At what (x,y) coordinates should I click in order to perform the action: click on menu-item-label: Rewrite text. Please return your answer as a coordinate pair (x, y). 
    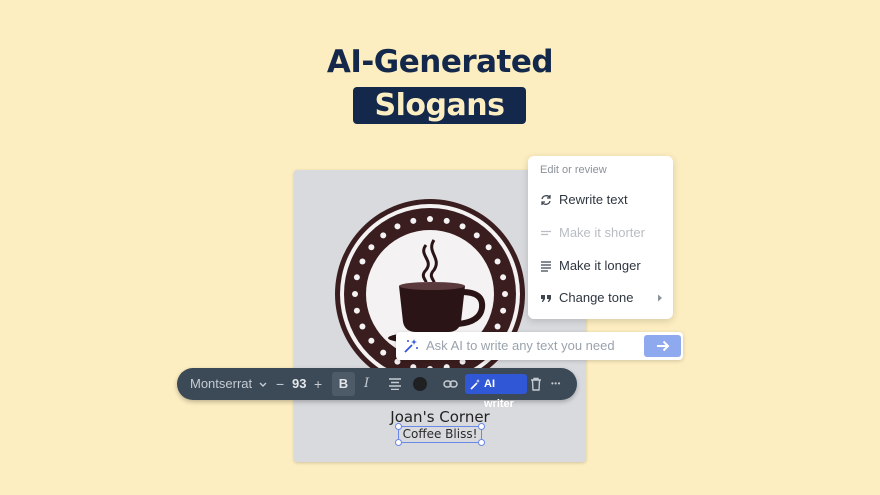
    Looking at the image, I should click on (593, 199).